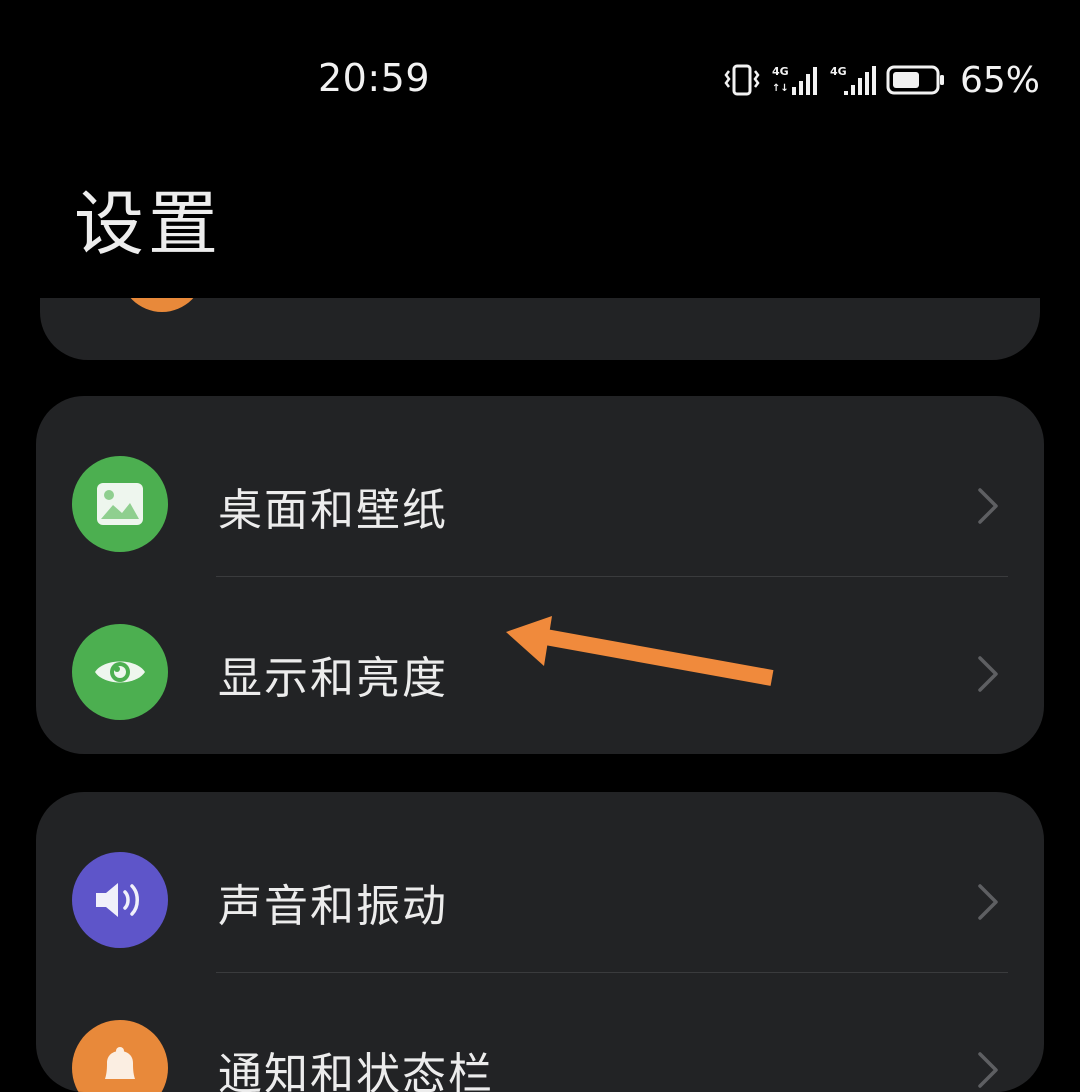 The image size is (1080, 1092). Describe the element at coordinates (853, 80) in the screenshot. I see `signal-4g-icon: 4G` at that location.